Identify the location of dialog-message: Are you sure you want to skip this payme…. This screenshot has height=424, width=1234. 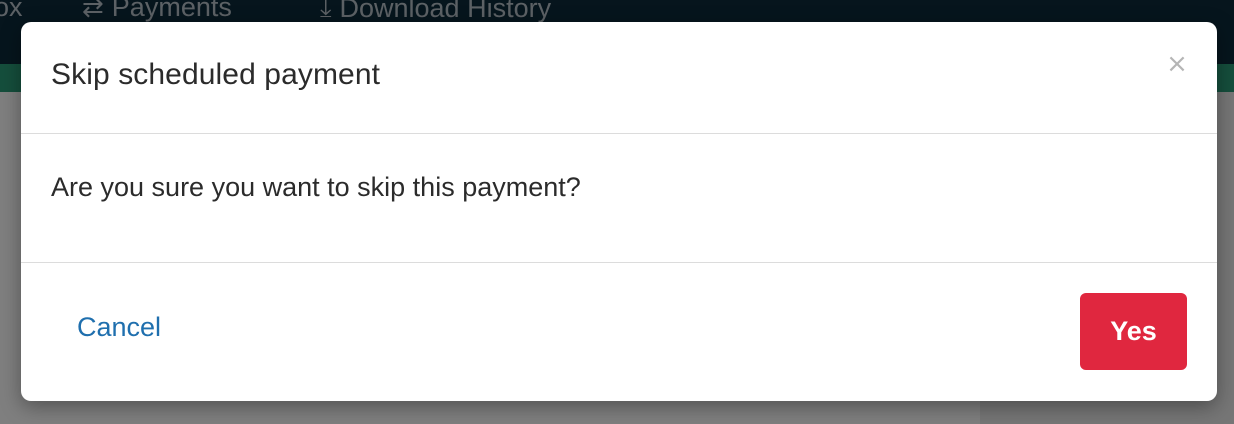
(316, 187).